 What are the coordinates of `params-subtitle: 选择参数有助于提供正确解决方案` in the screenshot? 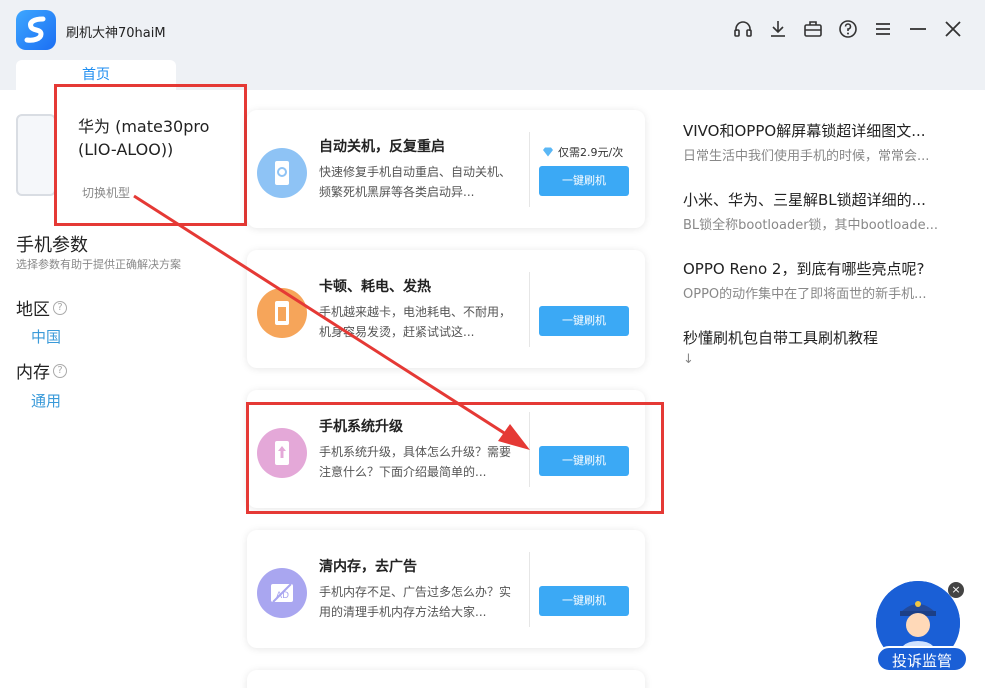 It's located at (98, 264).